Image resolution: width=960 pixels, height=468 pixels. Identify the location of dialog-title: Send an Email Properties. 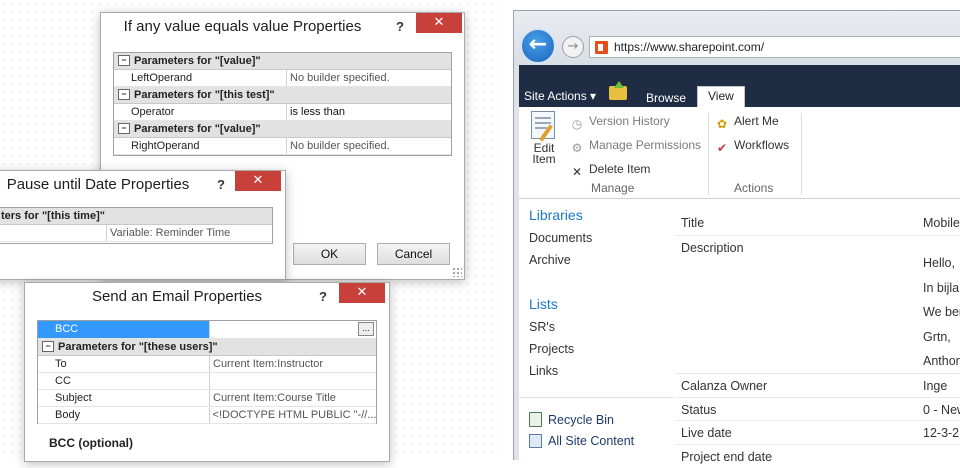
(177, 296).